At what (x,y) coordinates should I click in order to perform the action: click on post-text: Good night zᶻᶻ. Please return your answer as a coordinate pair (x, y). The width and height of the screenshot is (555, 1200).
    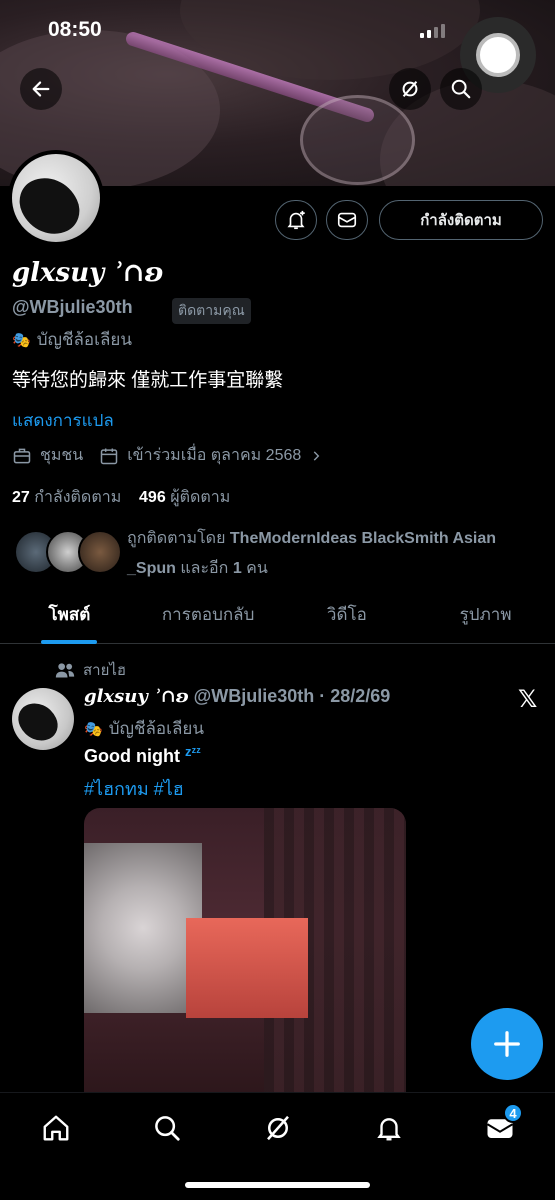
    Looking at the image, I should click on (142, 755).